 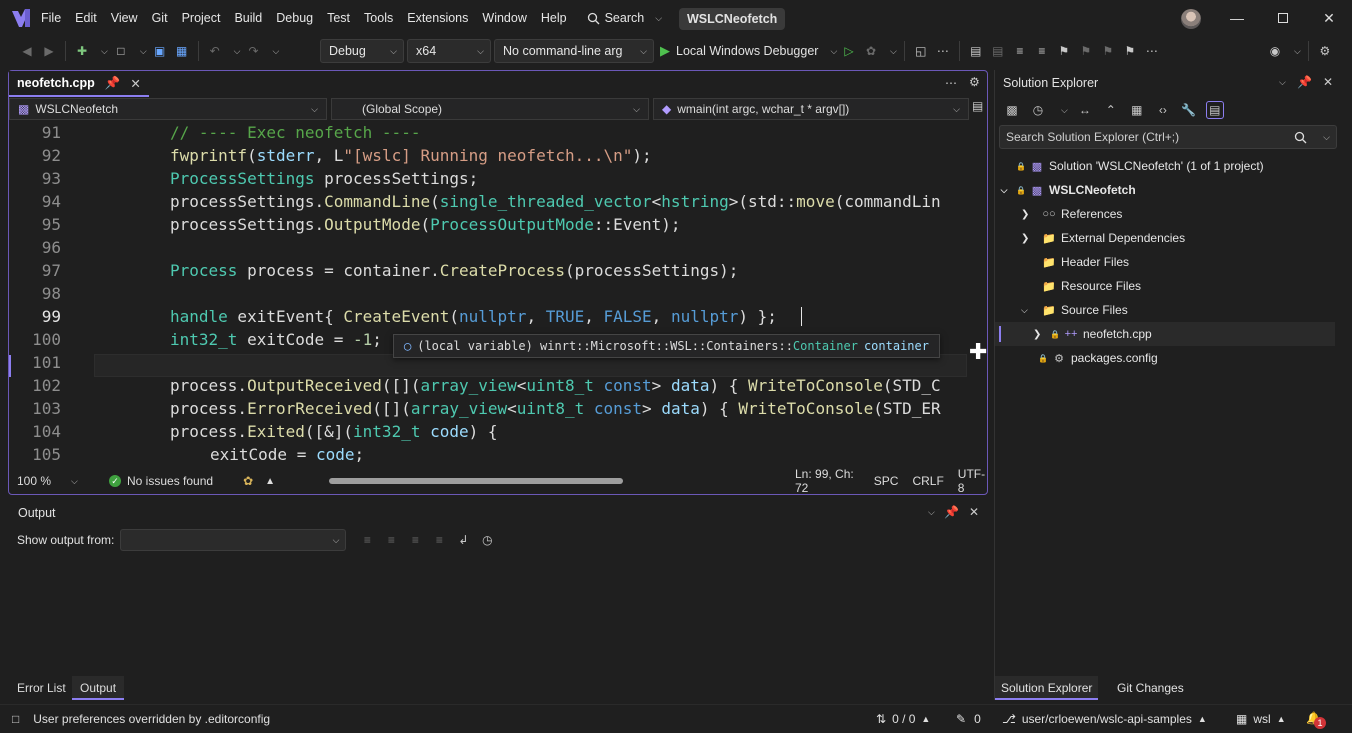 What do you see at coordinates (921, 51) in the screenshot?
I see `browse-icon: ◱` at bounding box center [921, 51].